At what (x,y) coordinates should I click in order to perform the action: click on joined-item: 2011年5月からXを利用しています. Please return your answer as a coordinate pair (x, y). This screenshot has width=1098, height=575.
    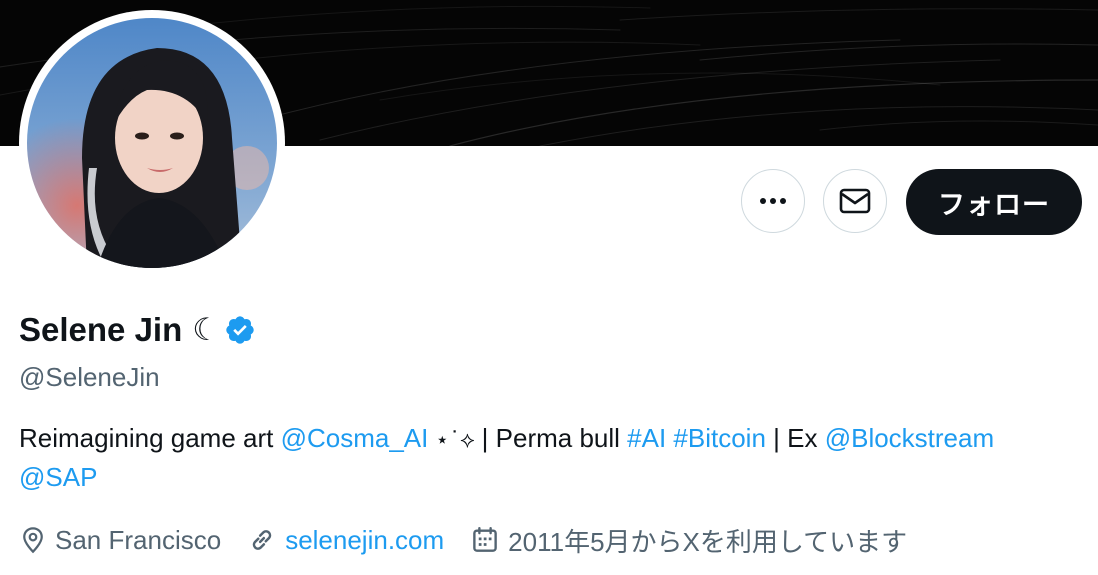
    Looking at the image, I should click on (688, 540).